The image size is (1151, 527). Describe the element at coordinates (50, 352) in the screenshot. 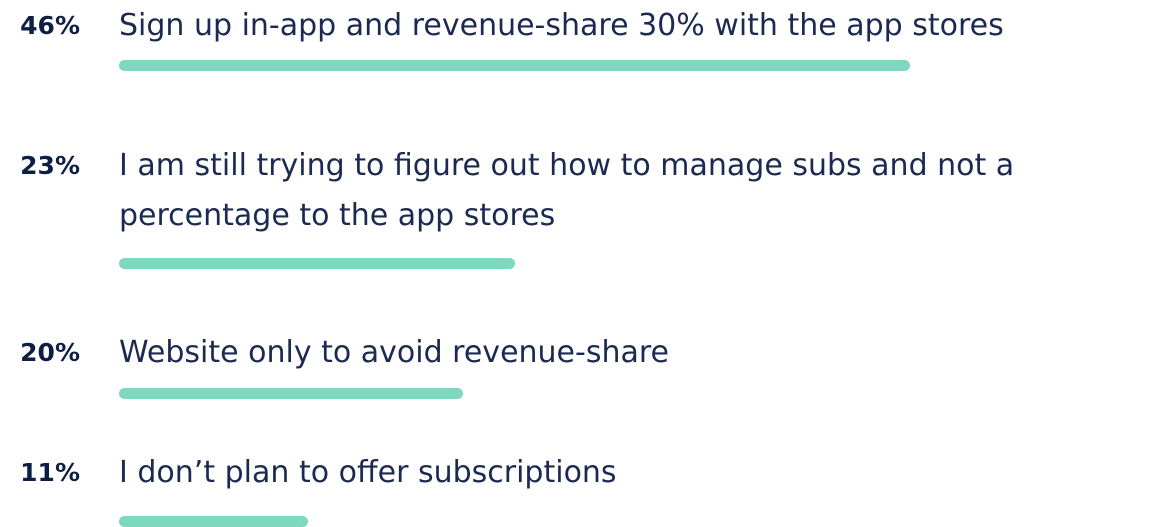

I see `percentage-label: 20%` at that location.